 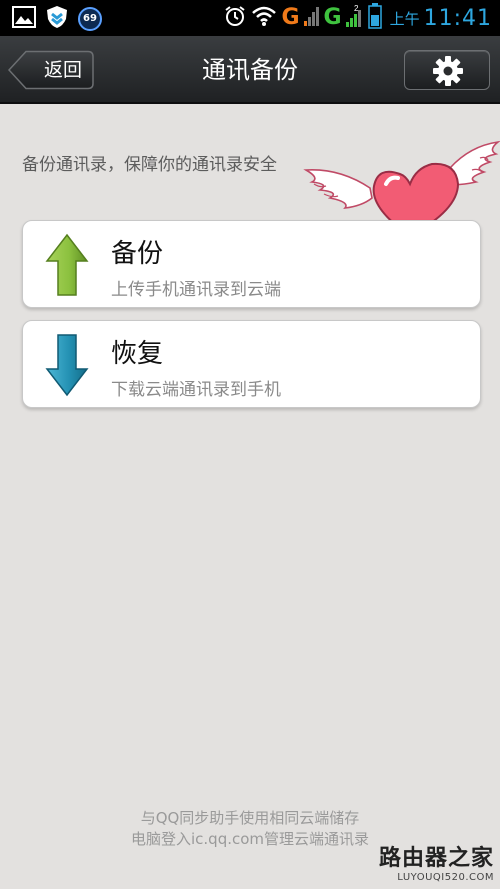 What do you see at coordinates (149, 165) in the screenshot?
I see `description-text: 备份通讯录，保障你的通讯录安全` at bounding box center [149, 165].